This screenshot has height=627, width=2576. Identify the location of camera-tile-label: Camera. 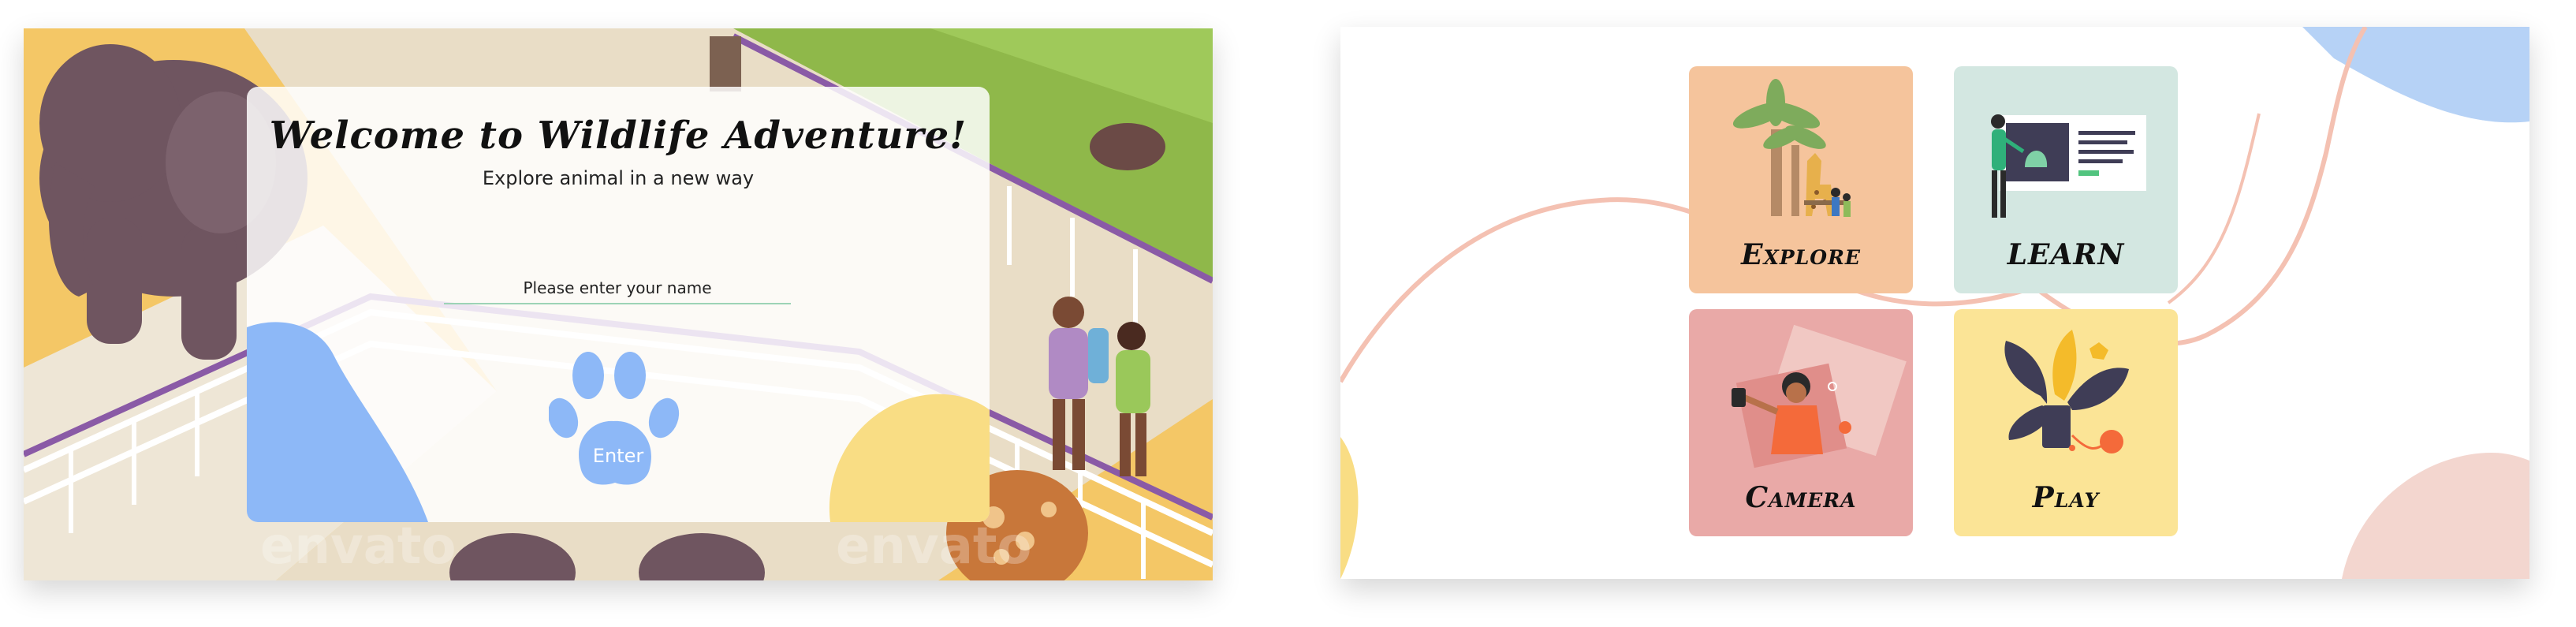
(1801, 498).